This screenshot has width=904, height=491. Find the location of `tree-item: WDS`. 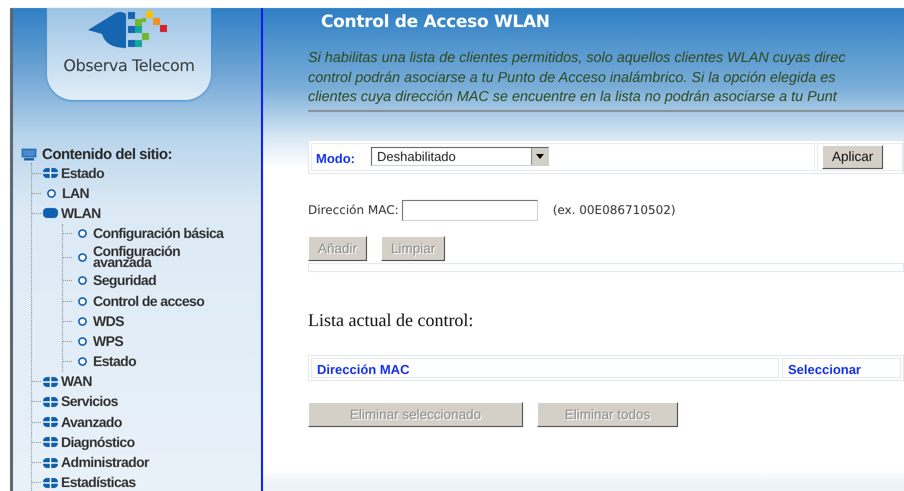

tree-item: WDS is located at coordinates (108, 321).